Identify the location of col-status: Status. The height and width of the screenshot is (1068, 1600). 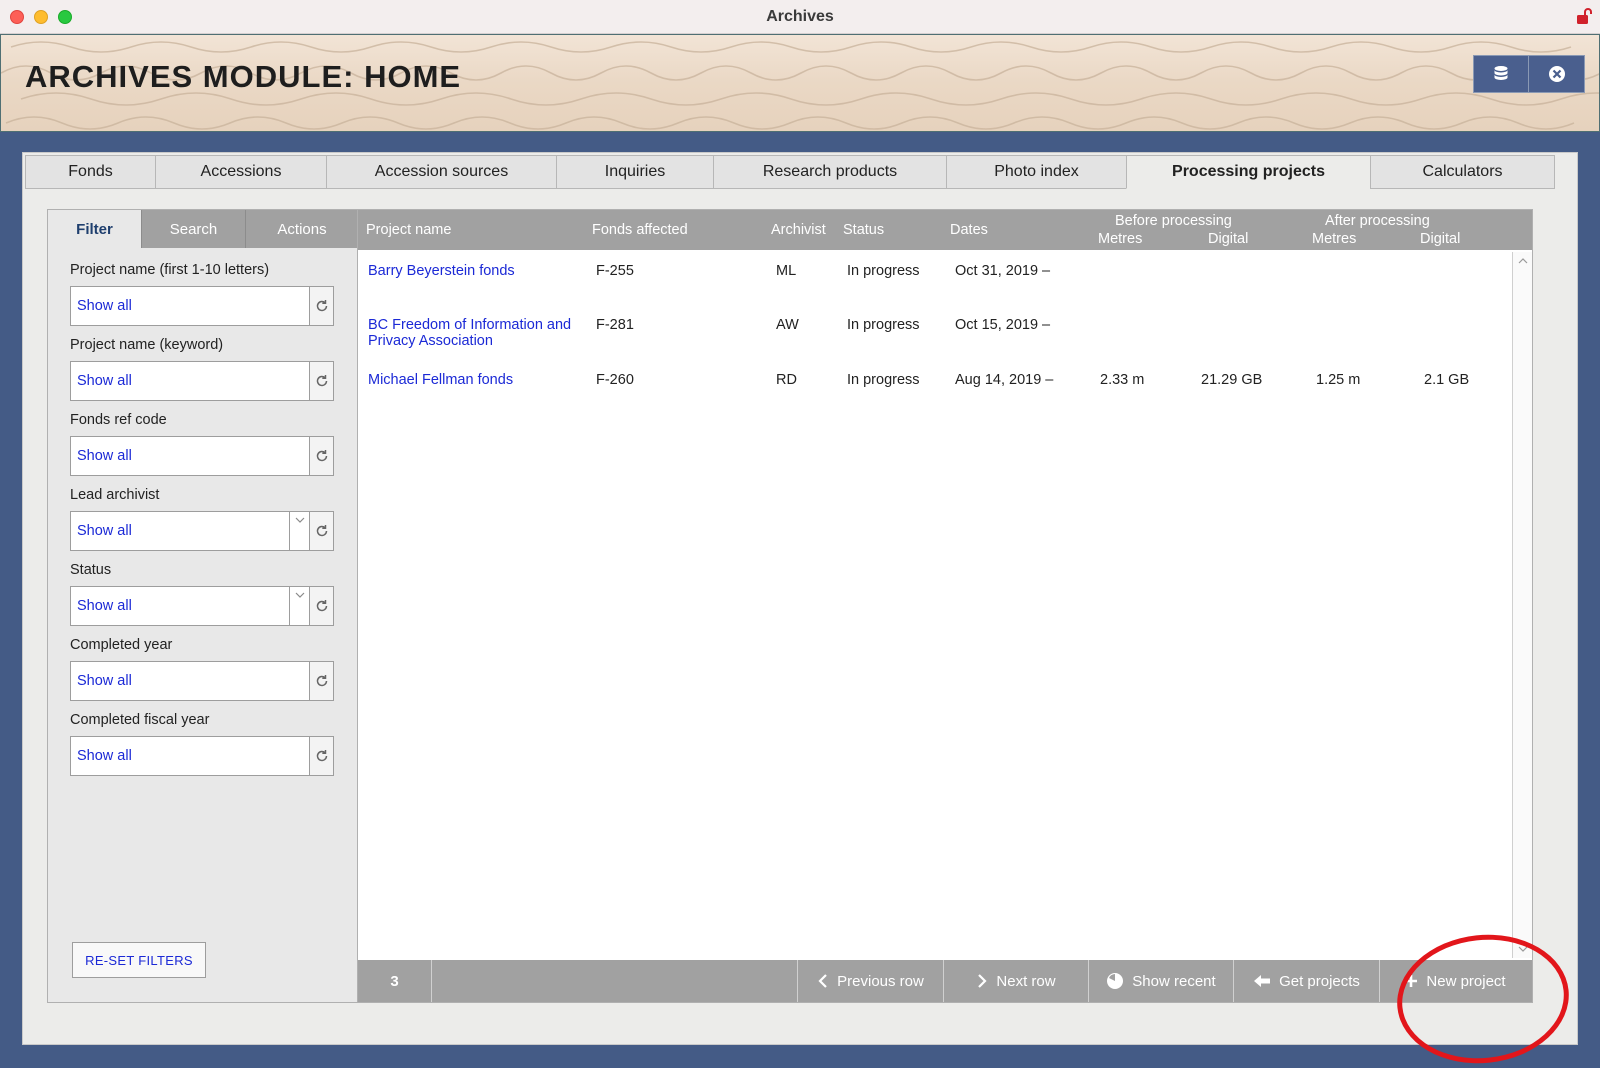
(863, 230).